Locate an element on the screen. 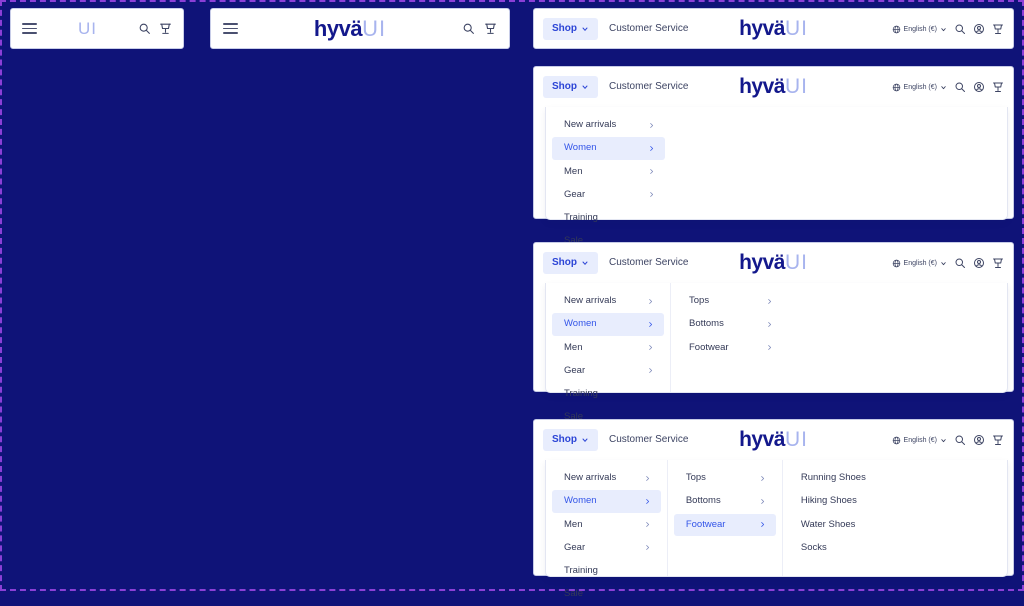  menu-item-label: Women is located at coordinates (580, 501).